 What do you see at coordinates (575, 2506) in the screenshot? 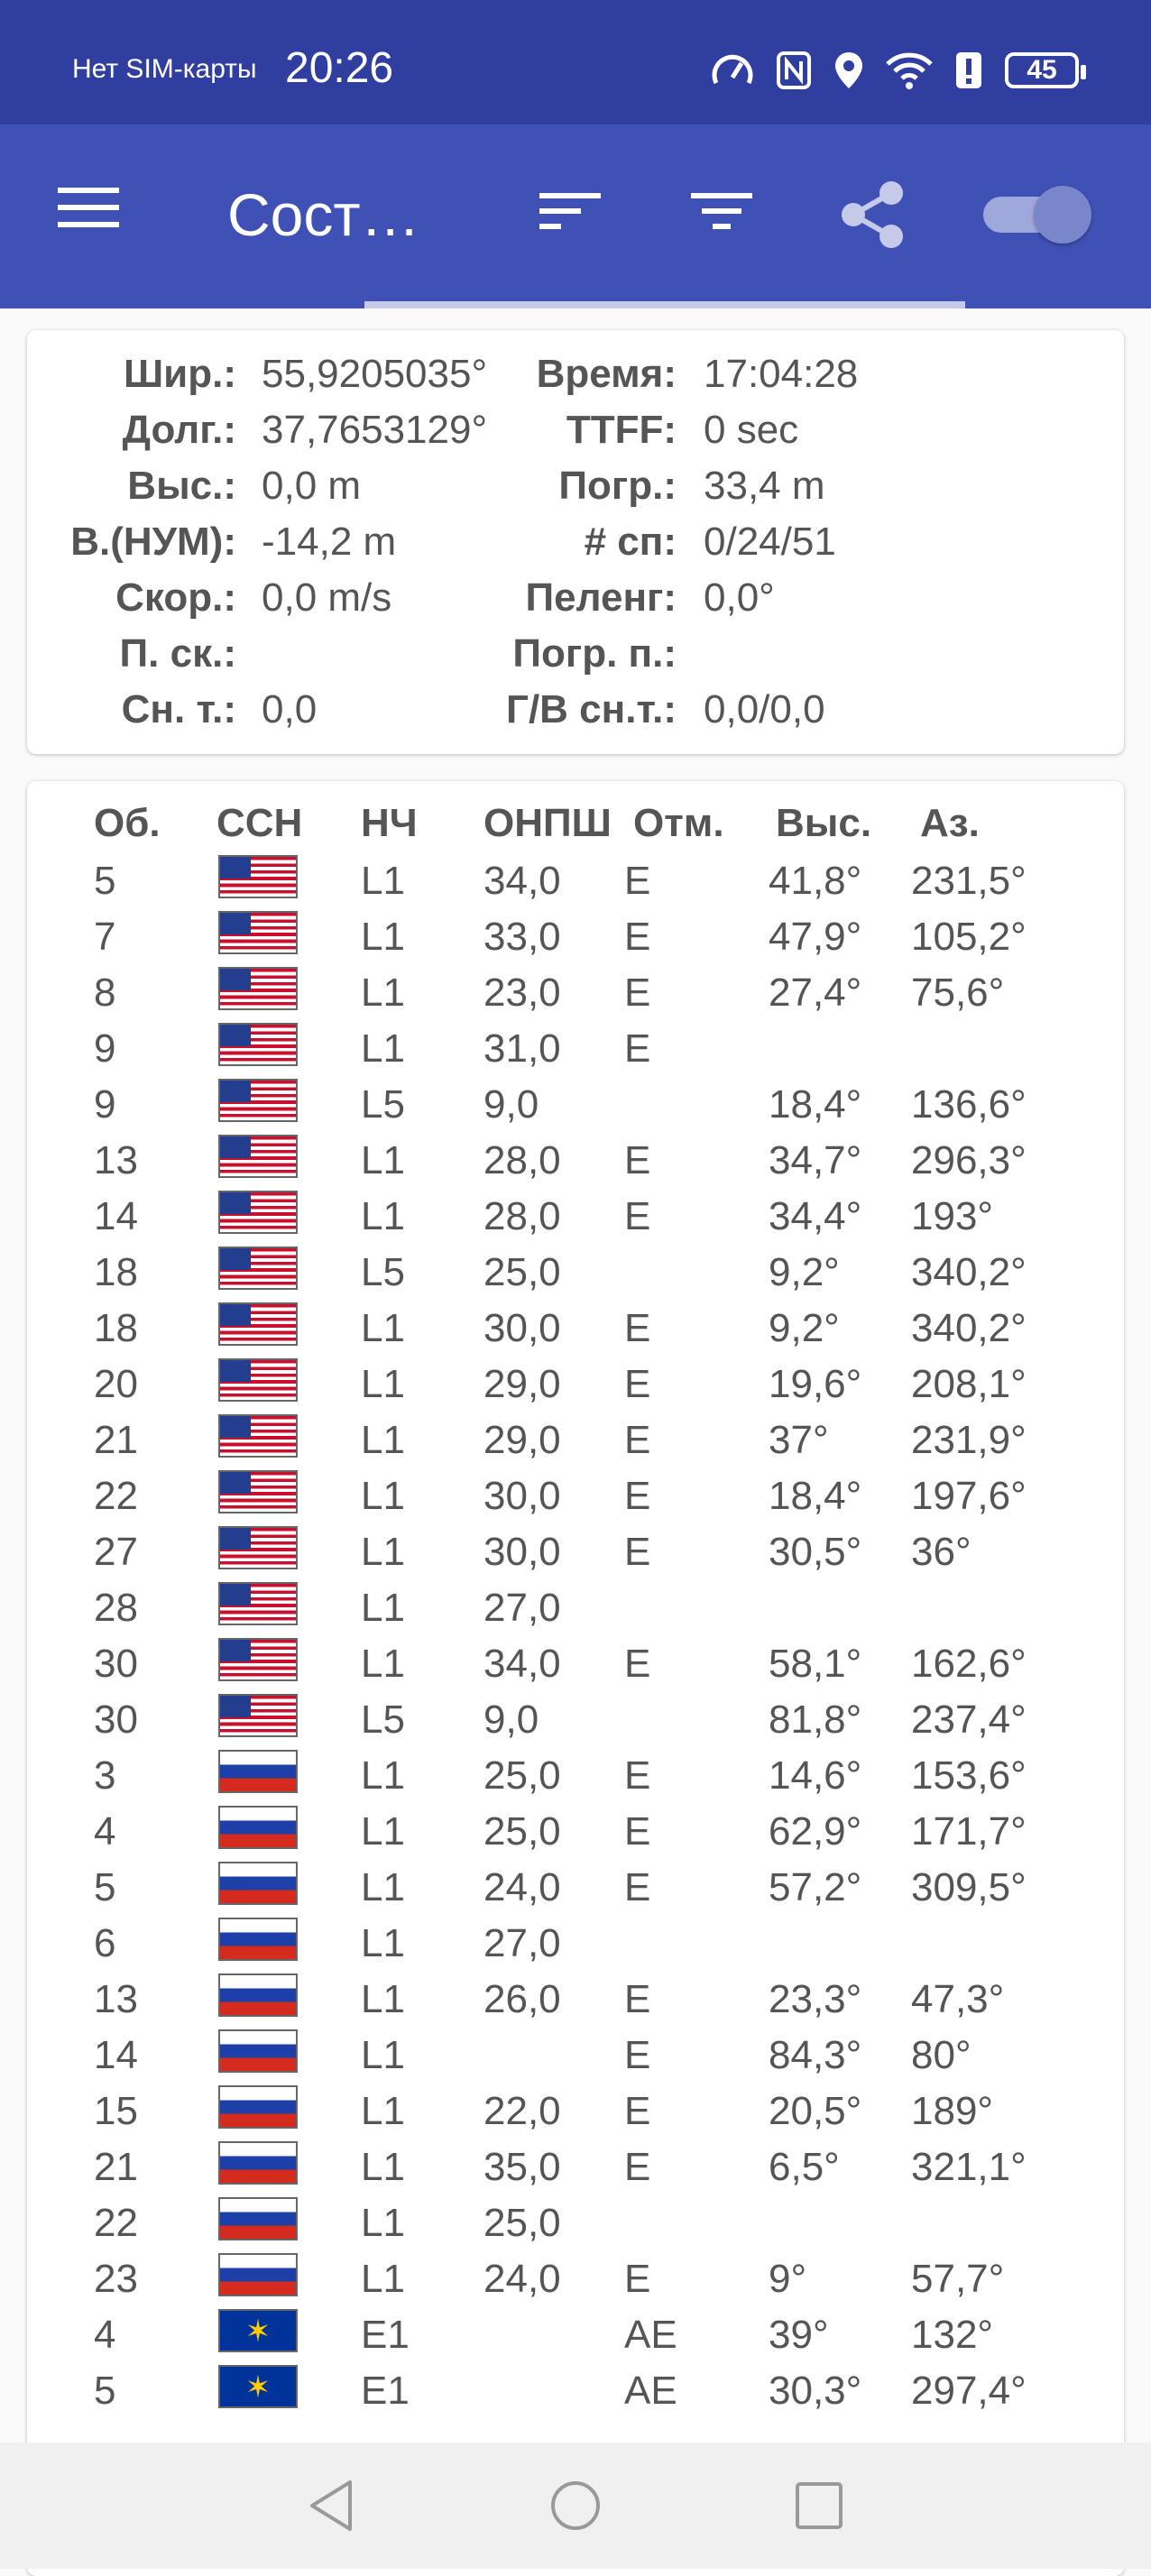
I see `home-icon` at bounding box center [575, 2506].